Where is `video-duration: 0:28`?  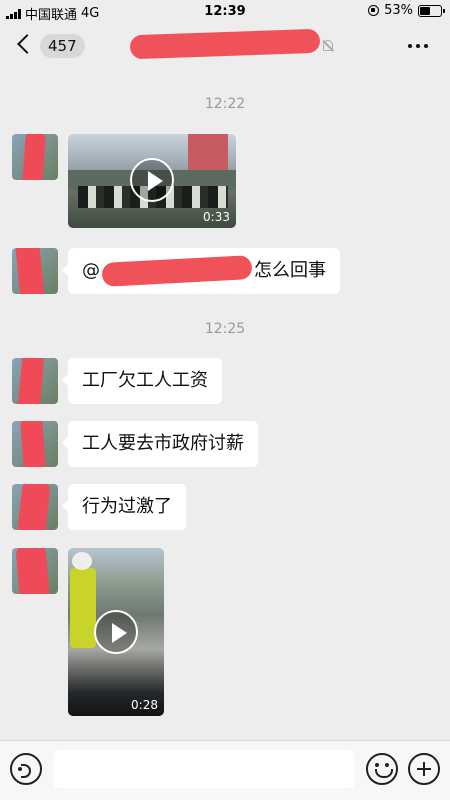
video-duration: 0:28 is located at coordinates (144, 705).